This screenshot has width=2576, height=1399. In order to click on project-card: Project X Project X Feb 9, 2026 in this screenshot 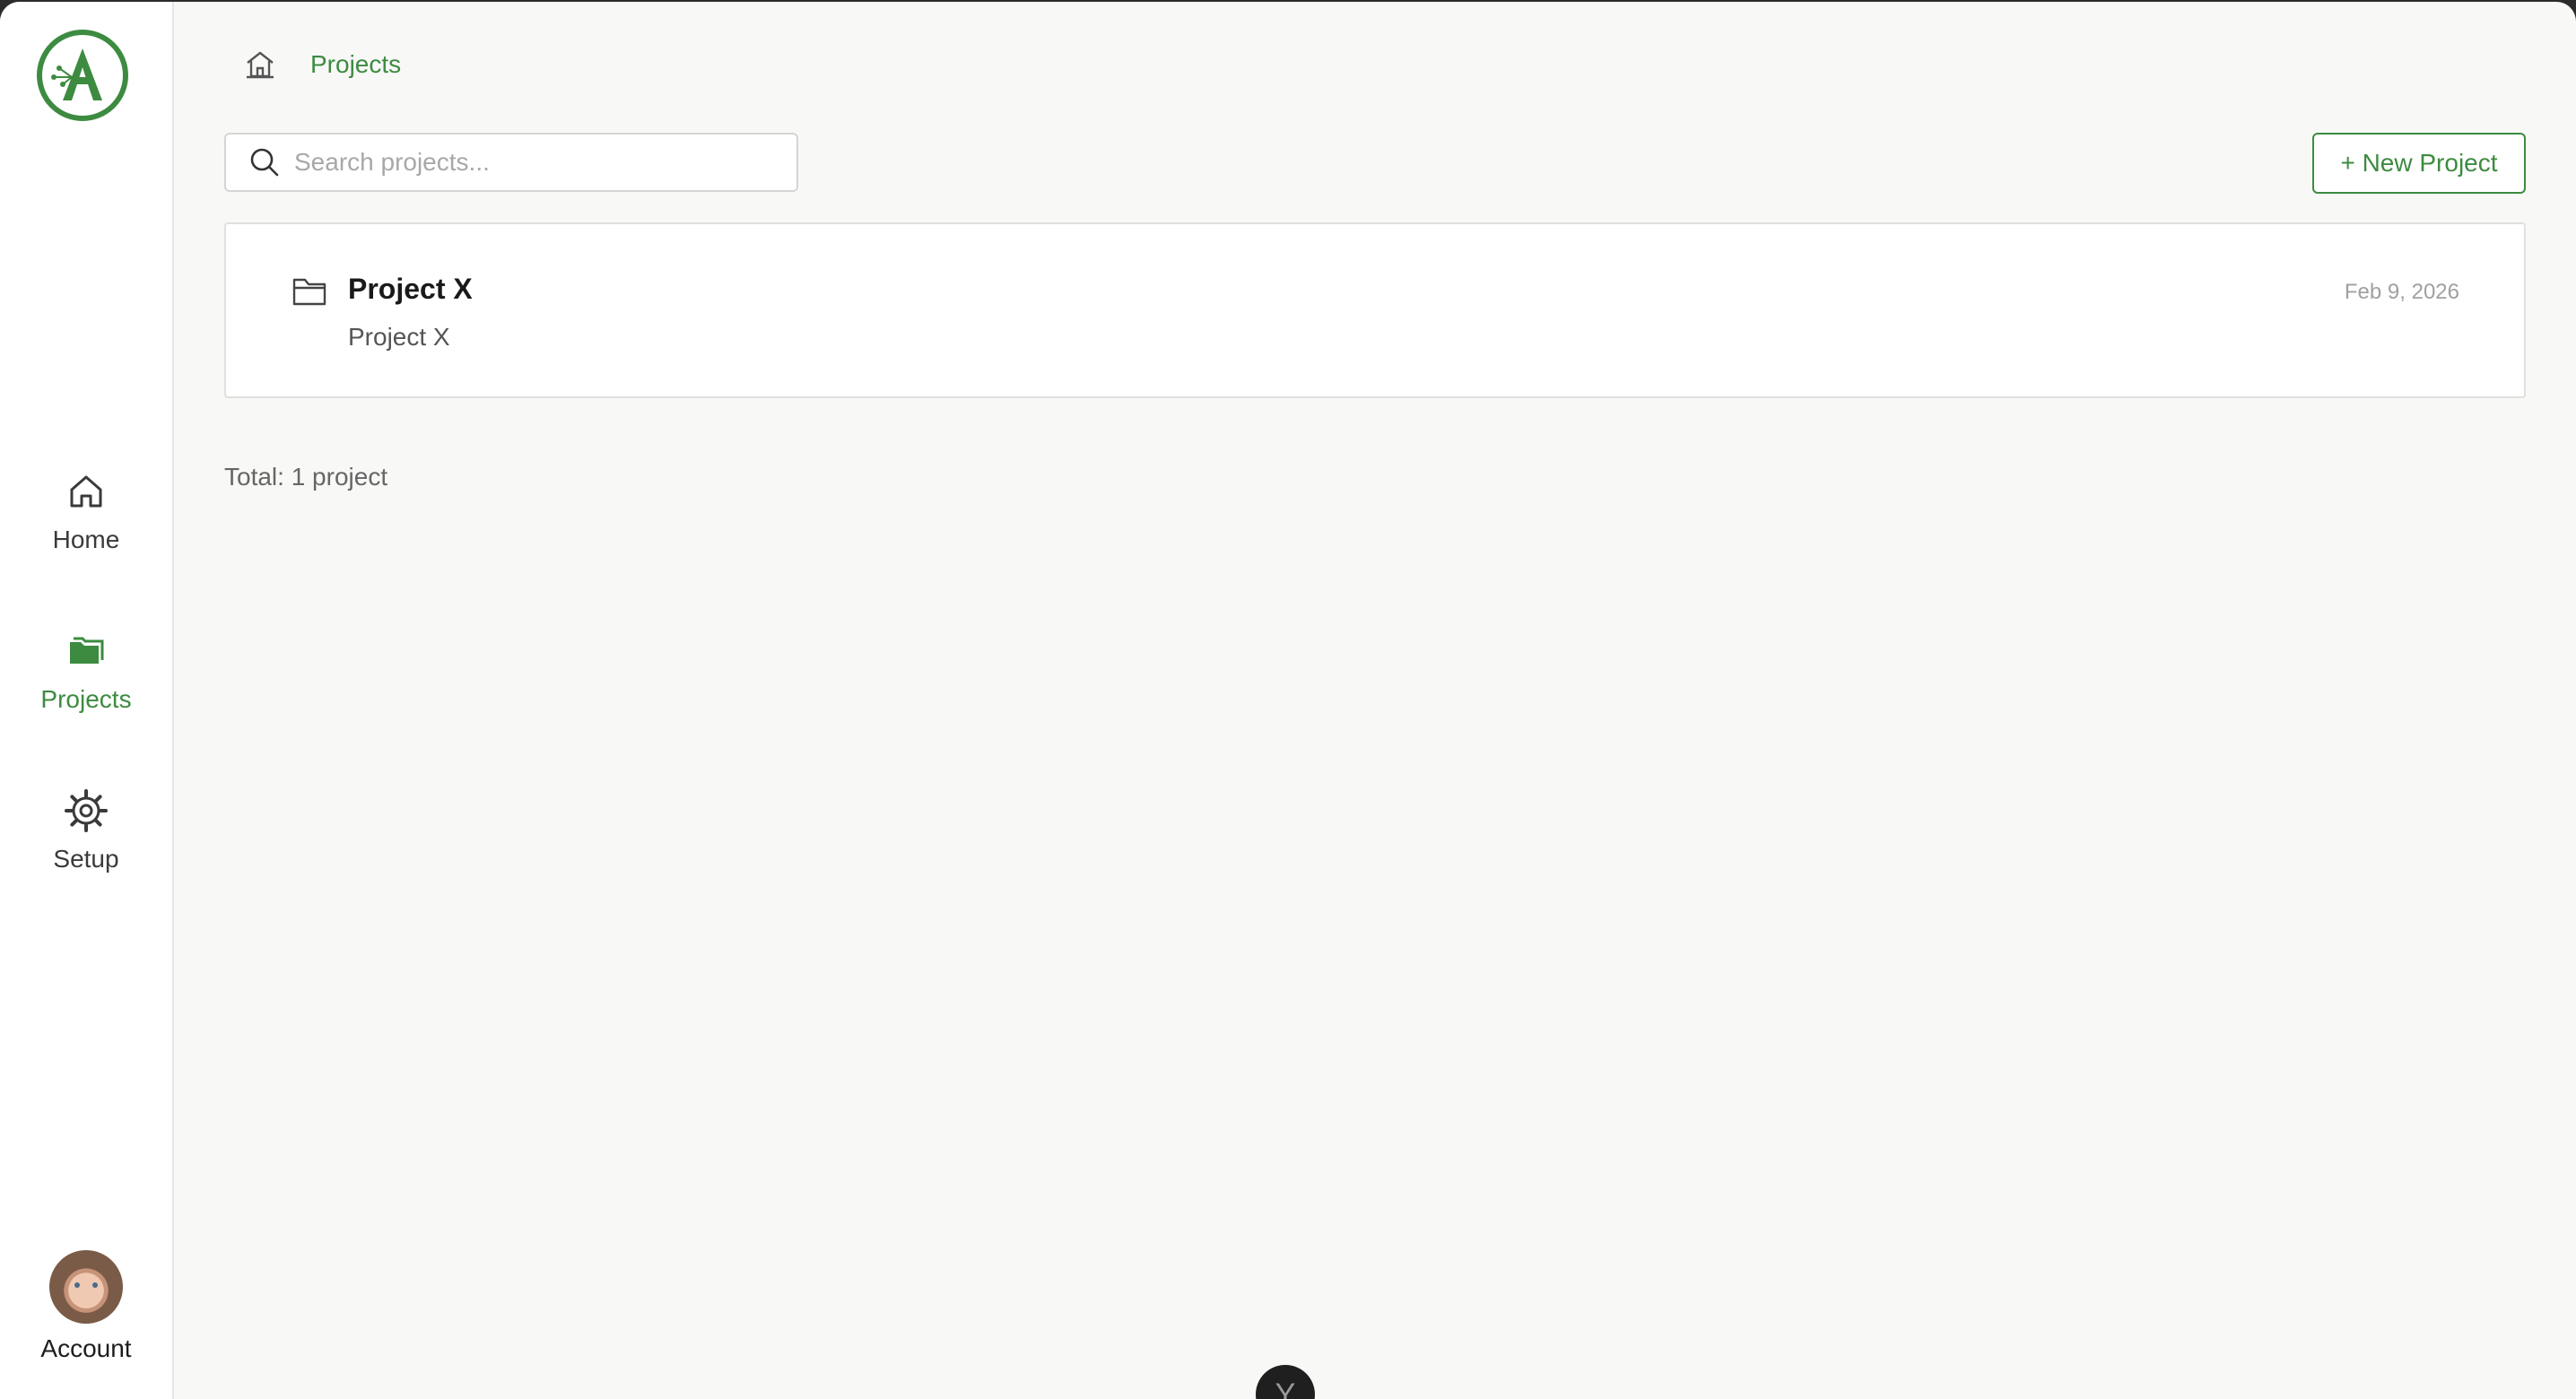, I will do `click(1375, 310)`.